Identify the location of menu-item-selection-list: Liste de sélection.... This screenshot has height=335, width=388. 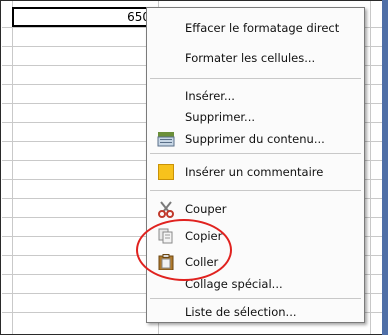
(255, 312).